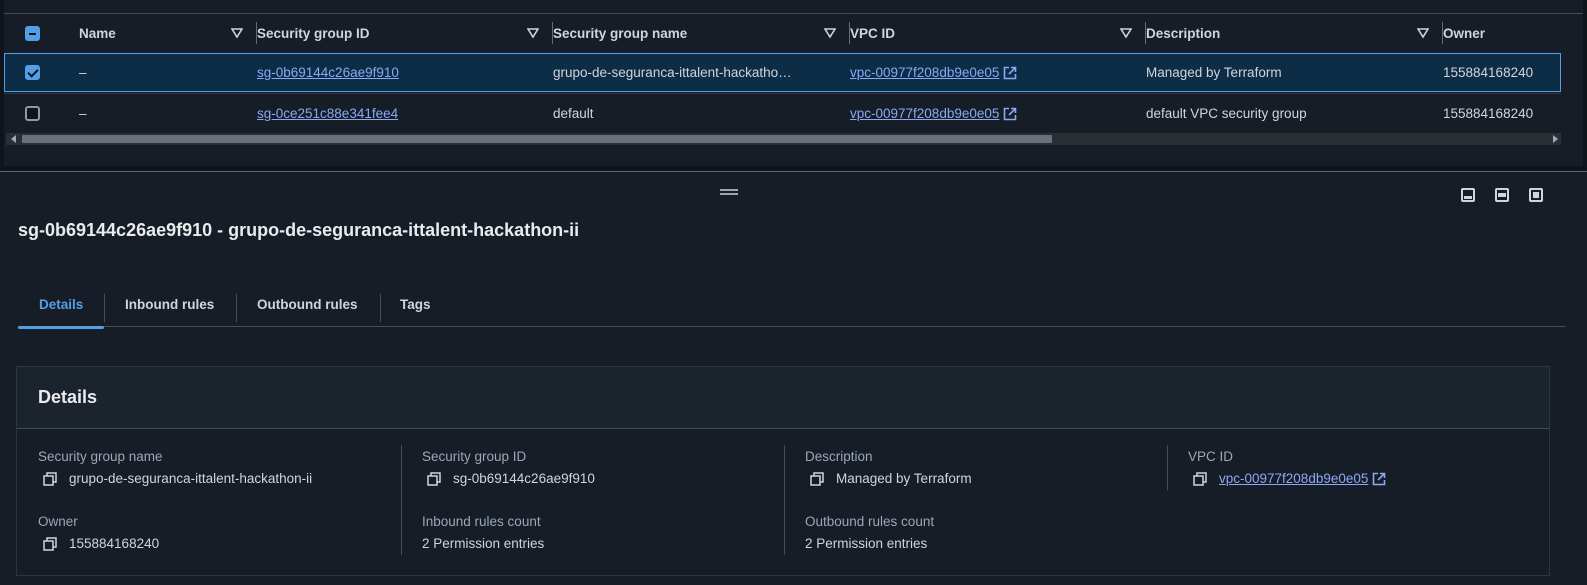 The image size is (1587, 585). Describe the element at coordinates (61, 305) in the screenshot. I see `tab-details: Details` at that location.